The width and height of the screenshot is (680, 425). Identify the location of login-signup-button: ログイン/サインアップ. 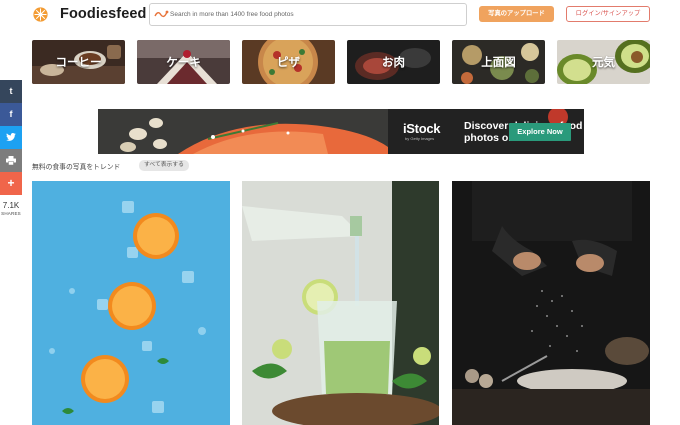
(608, 14).